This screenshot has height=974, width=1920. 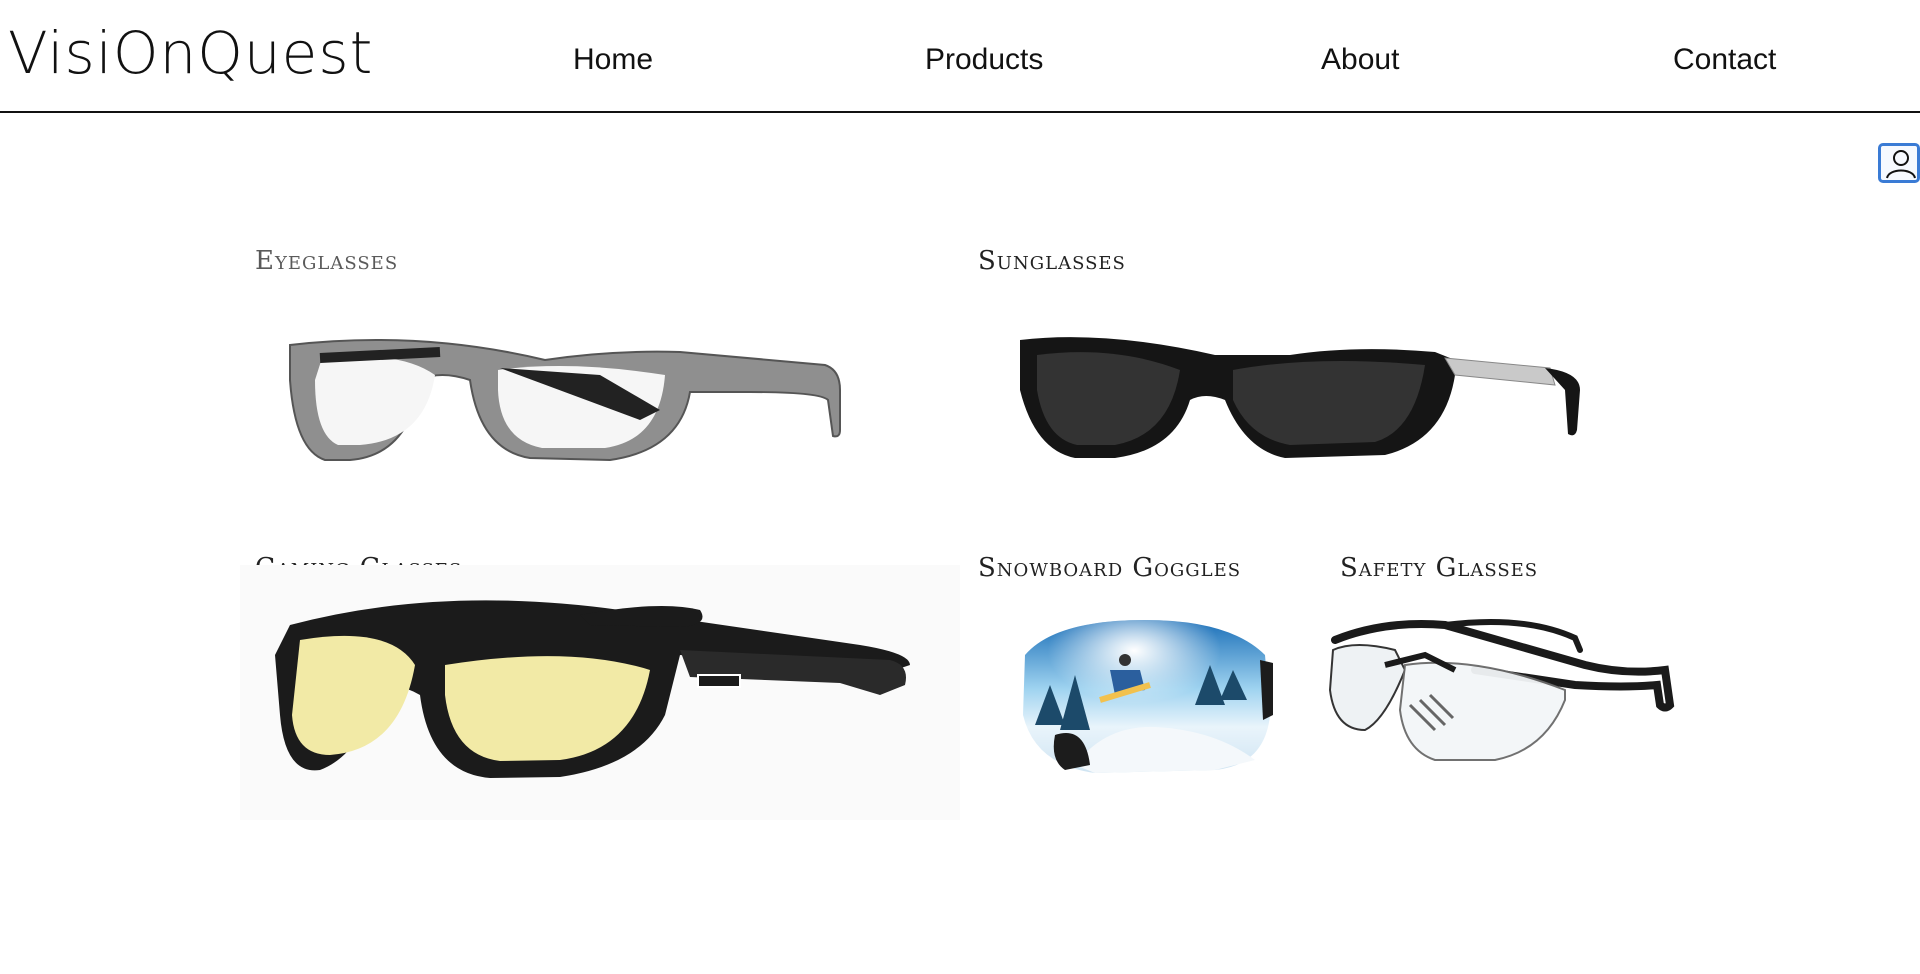 What do you see at coordinates (565, 395) in the screenshot?
I see `eyeglasses-image` at bounding box center [565, 395].